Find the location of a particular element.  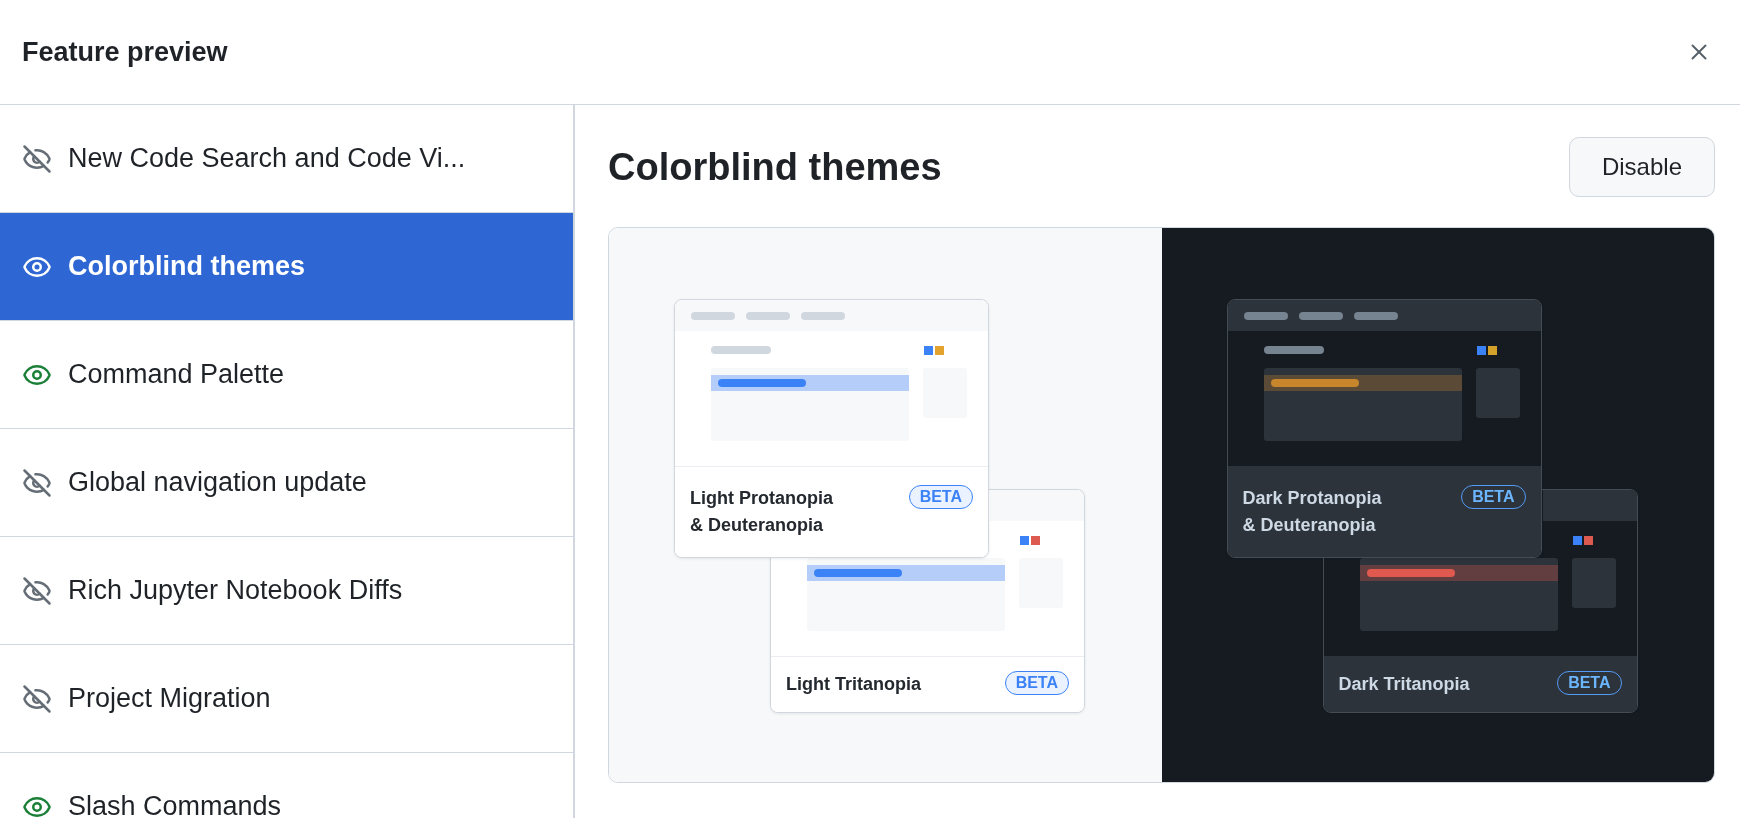

theme-card: Dark Protanopia & Deuteranopia BETA is located at coordinates (1384, 428).